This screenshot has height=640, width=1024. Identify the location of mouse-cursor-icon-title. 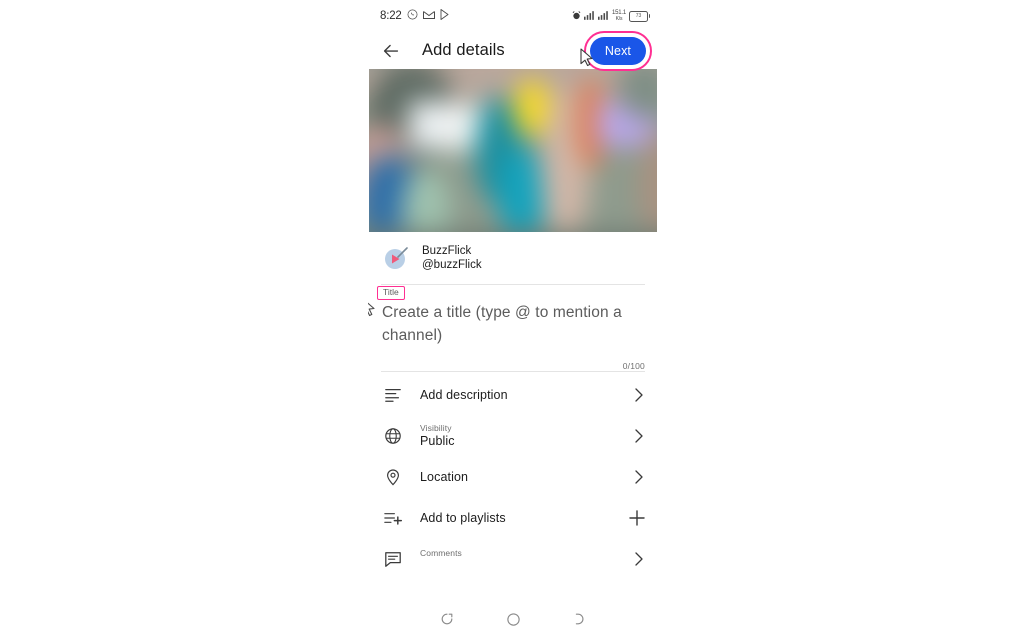
(372, 307).